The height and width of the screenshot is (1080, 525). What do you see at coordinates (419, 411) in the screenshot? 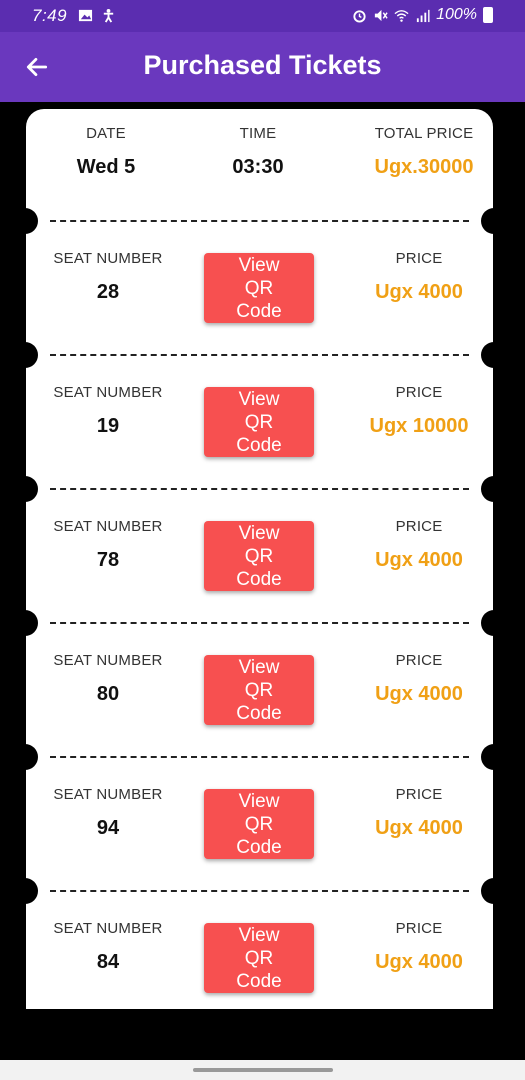
I see `price-column: PRICE Ugx 10000` at bounding box center [419, 411].